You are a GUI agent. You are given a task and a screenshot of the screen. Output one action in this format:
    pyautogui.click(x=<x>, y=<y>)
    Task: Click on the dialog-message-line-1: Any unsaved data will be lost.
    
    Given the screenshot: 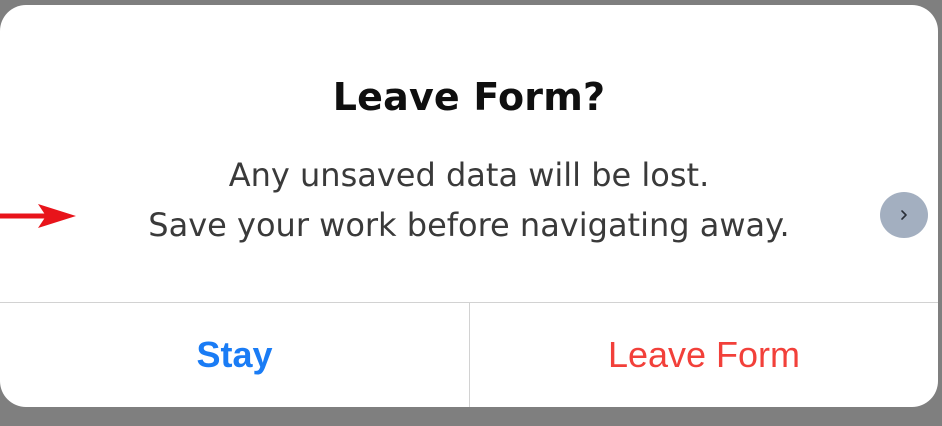 What is the action you would take?
    pyautogui.click(x=469, y=175)
    